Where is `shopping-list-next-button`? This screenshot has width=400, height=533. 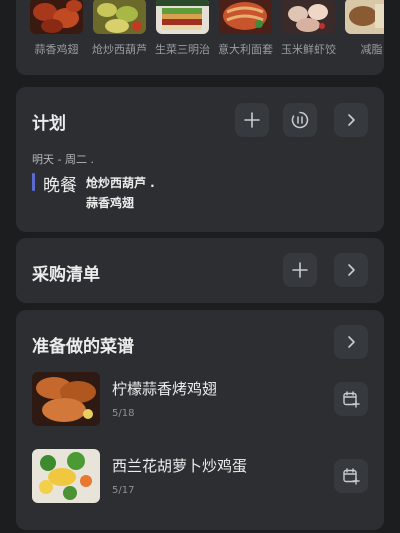
shopping-list-next-button is located at coordinates (351, 270).